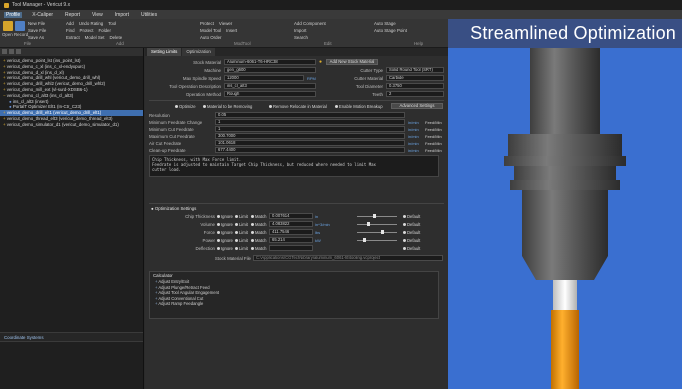 The image size is (682, 389). Describe the element at coordinates (291, 216) in the screenshot. I see `opt-value-field: 0.007614` at that location.